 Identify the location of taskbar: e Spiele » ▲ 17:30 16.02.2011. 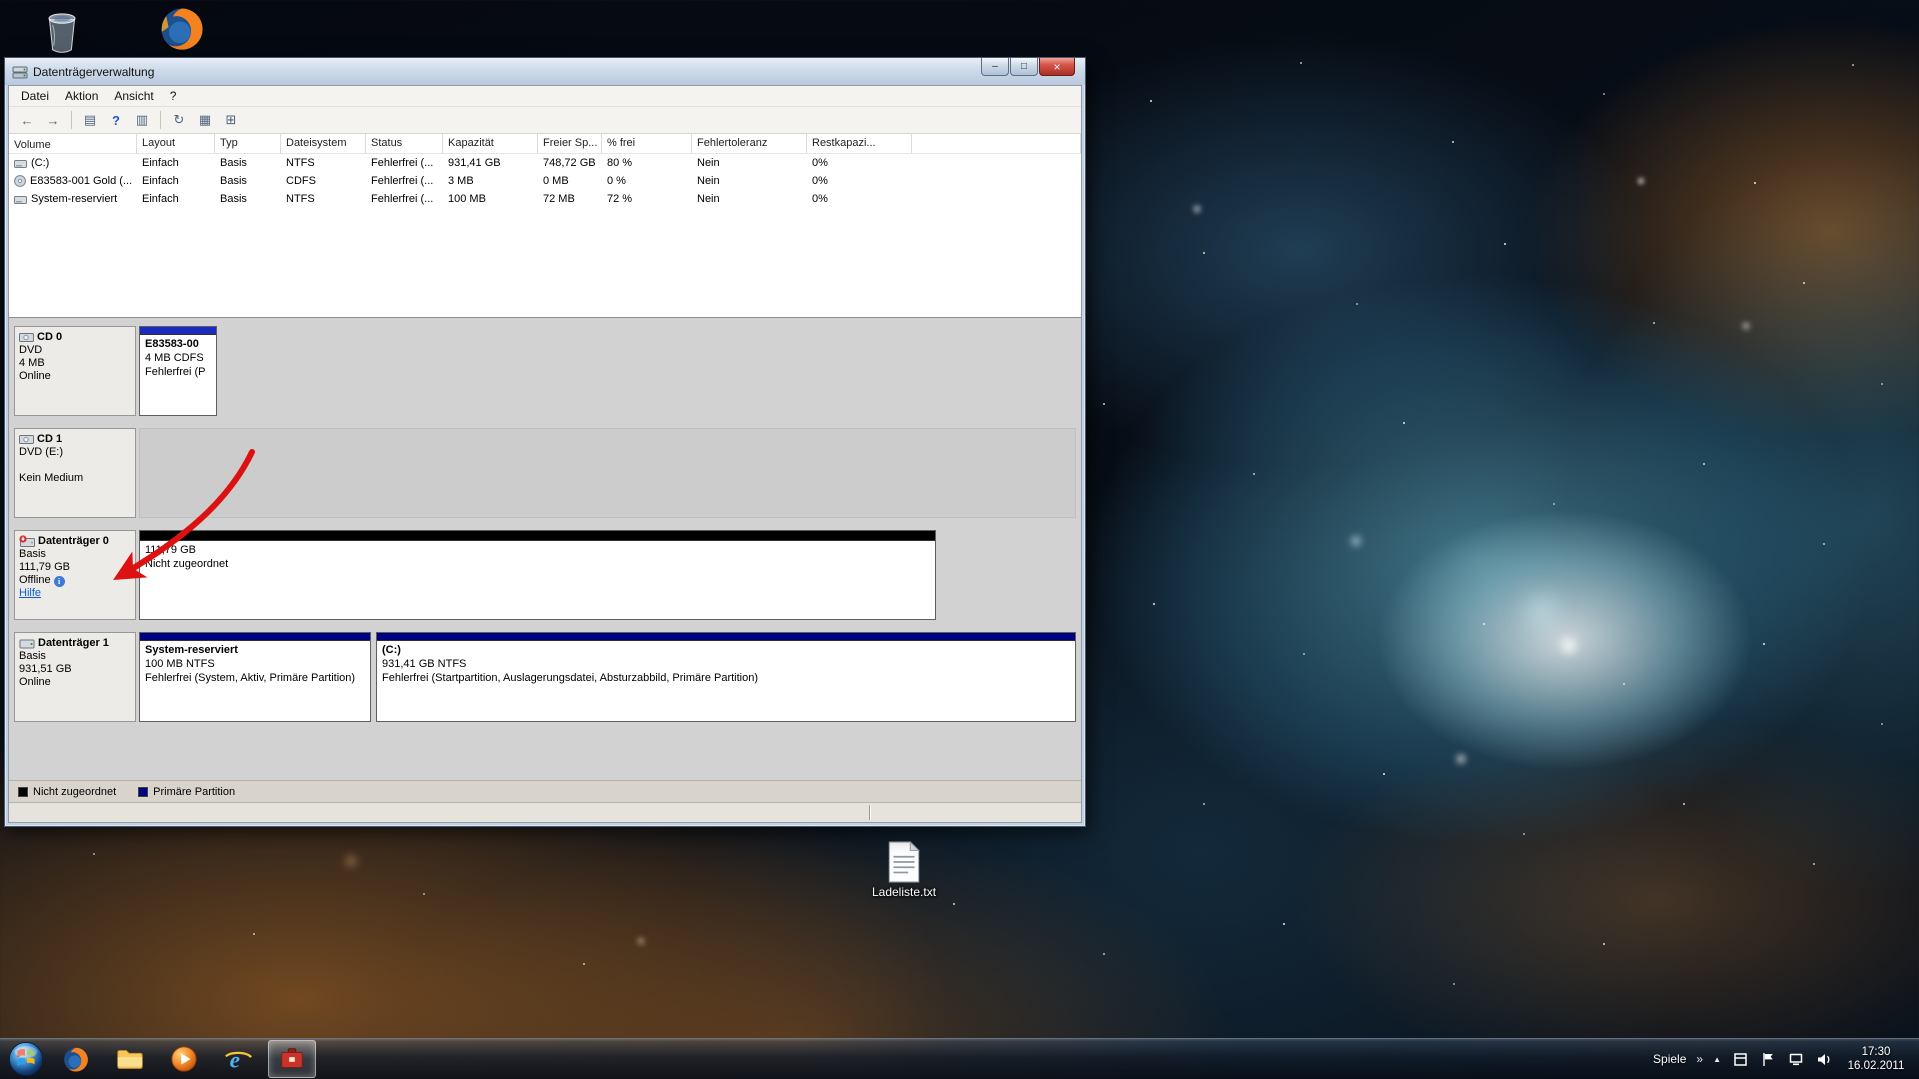
(959, 1058).